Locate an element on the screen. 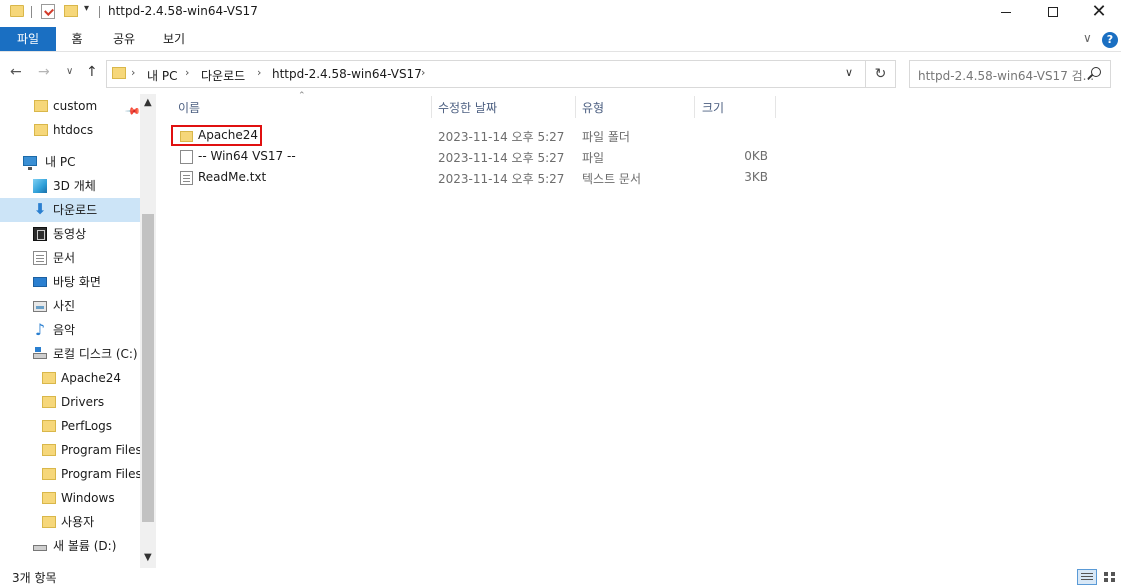 The width and height of the screenshot is (1121, 586). minimize-button is located at coordinates (1006, 13).